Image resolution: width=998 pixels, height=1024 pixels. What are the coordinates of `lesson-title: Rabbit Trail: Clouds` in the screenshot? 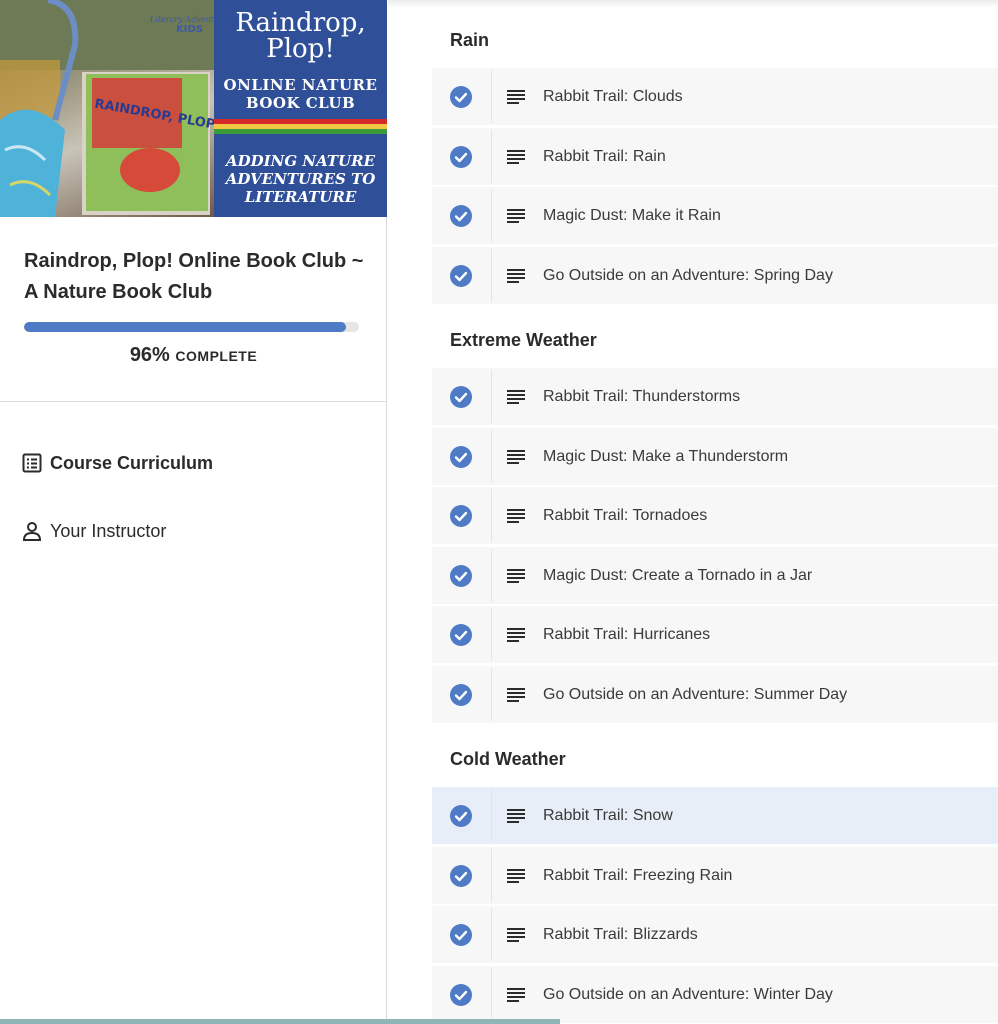 It's located at (613, 96).